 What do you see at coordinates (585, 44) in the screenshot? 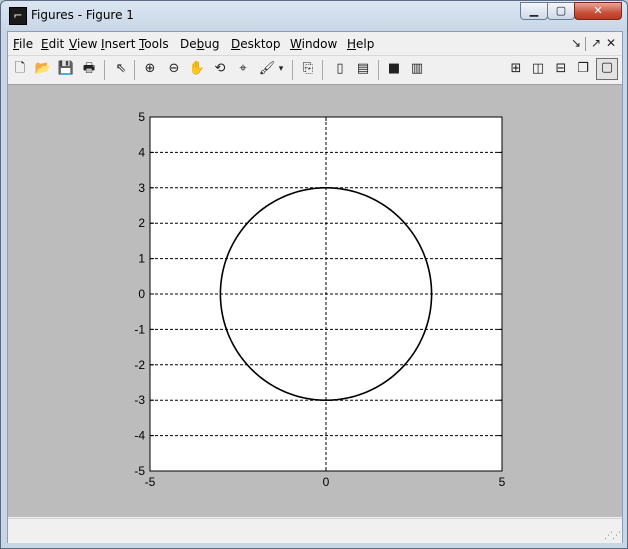
I see `menu-separator` at bounding box center [585, 44].